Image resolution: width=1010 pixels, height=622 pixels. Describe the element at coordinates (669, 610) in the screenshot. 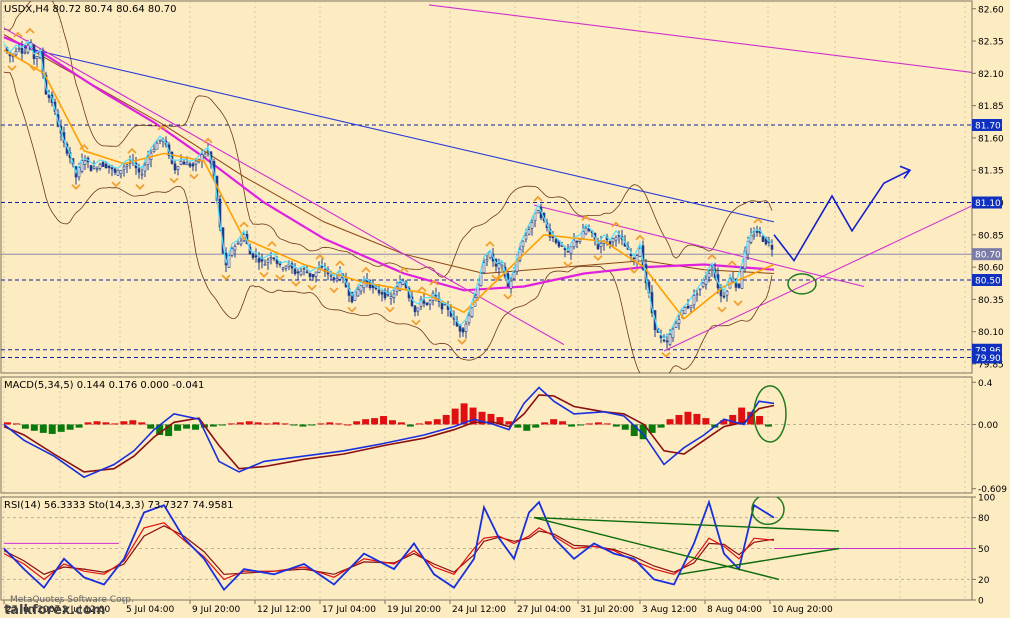

I see `time-tick-label: 3 Aug 12:00` at that location.